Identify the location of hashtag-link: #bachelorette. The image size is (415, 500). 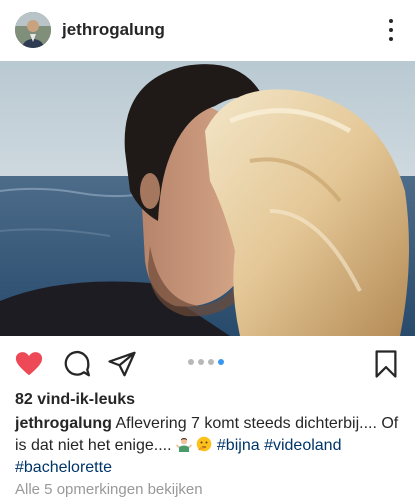
(63, 467).